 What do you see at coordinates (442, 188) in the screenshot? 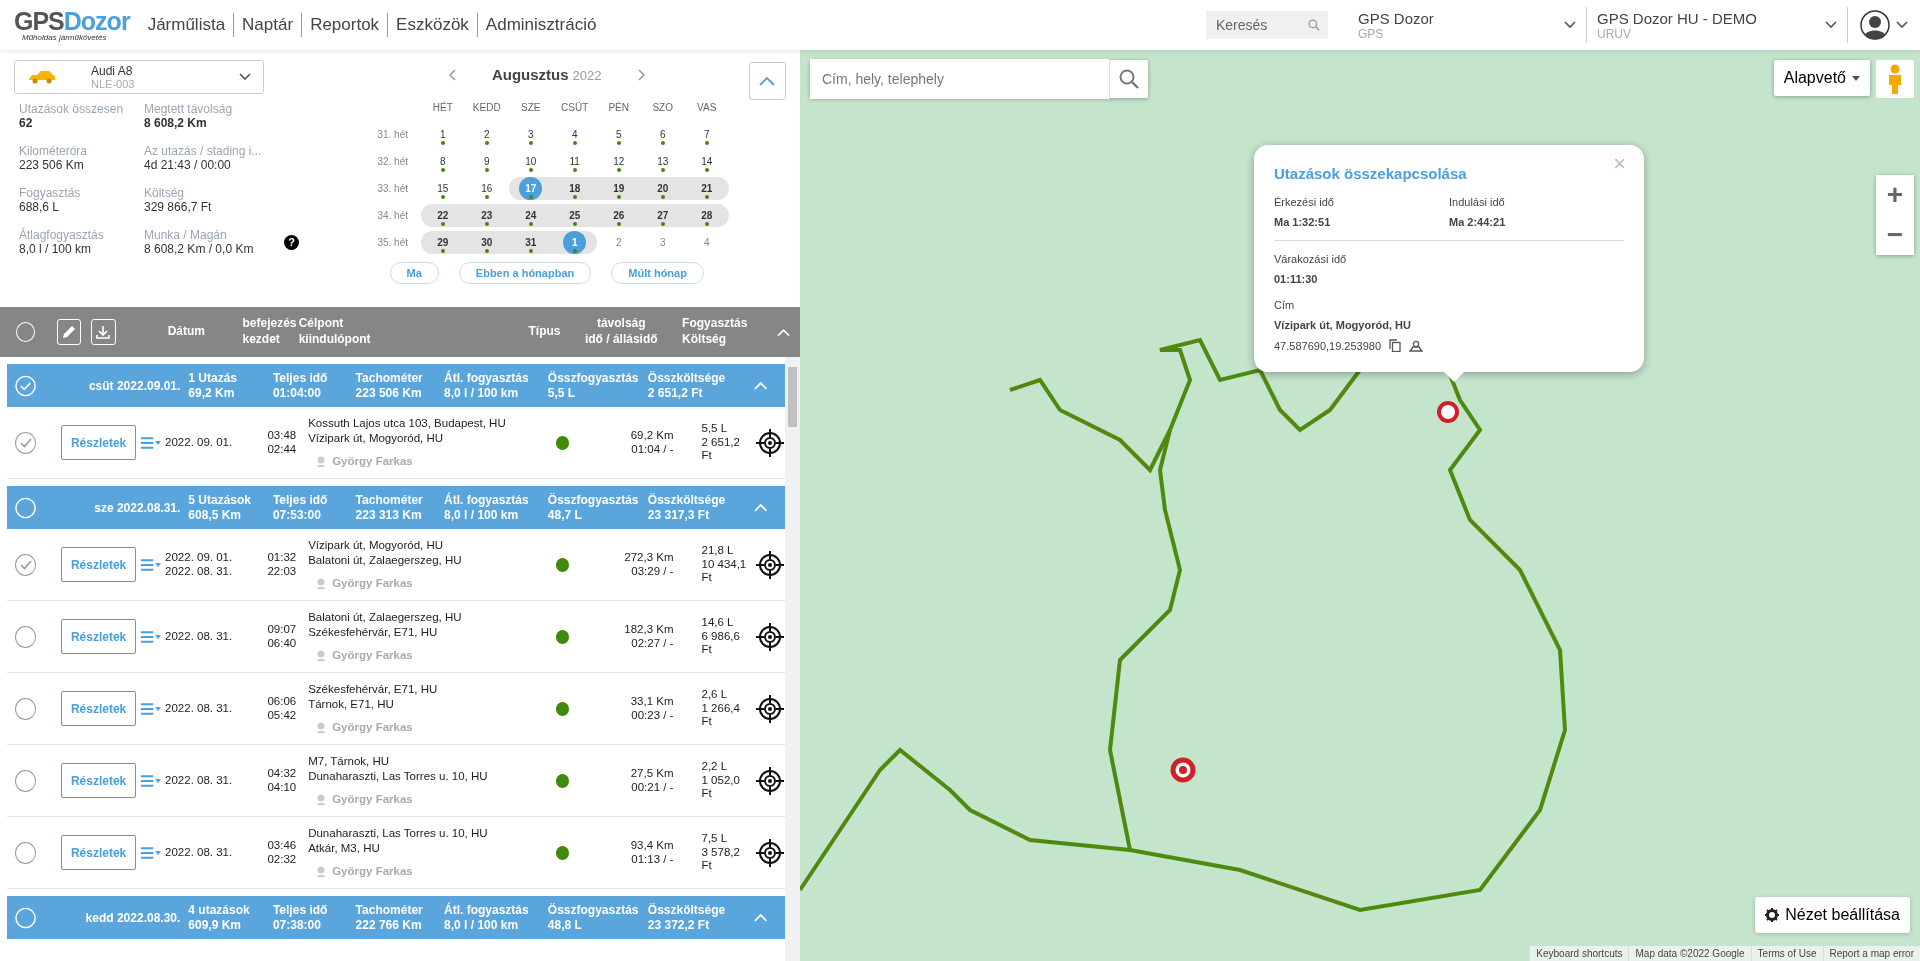
I see `calendar-day: 15` at bounding box center [442, 188].